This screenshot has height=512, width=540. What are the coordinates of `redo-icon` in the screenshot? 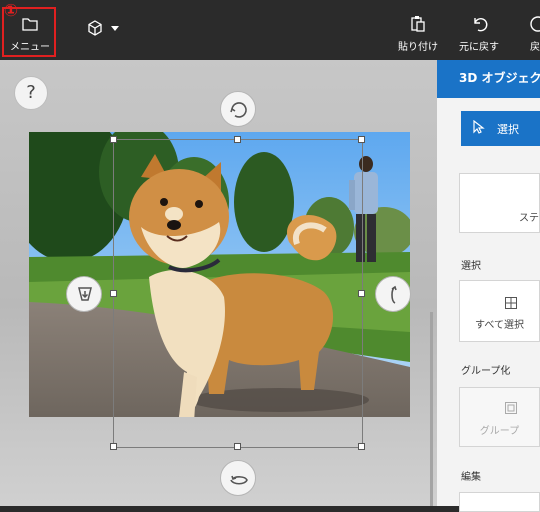 It's located at (535, 24).